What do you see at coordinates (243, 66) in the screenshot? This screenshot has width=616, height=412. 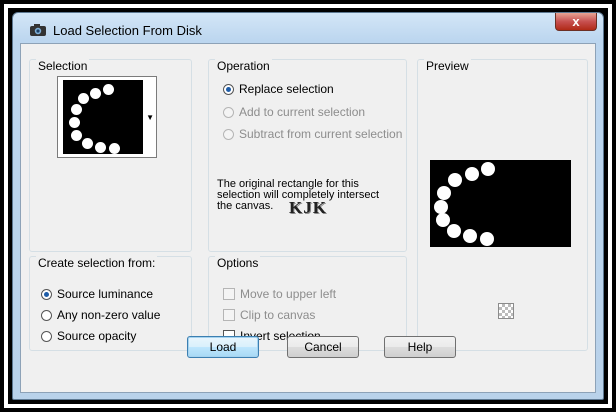 I see `operation-group-title: Operation` at bounding box center [243, 66].